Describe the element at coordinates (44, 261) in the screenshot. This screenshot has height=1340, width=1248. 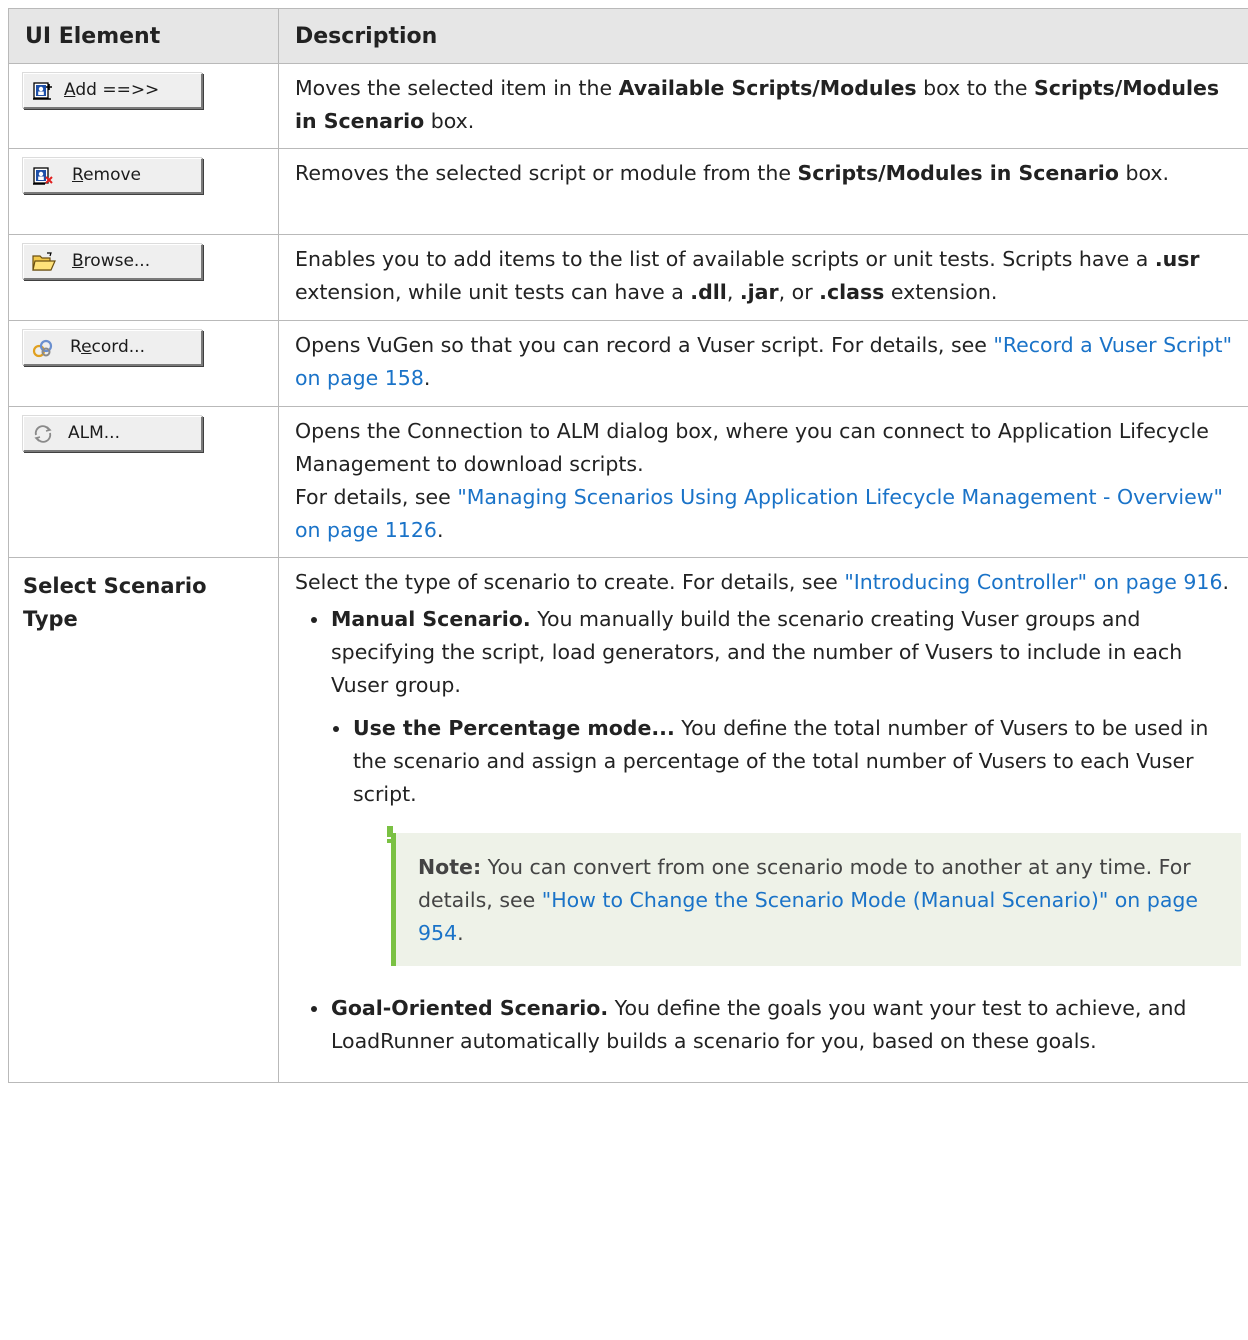
I see `folder-open-icon` at that location.